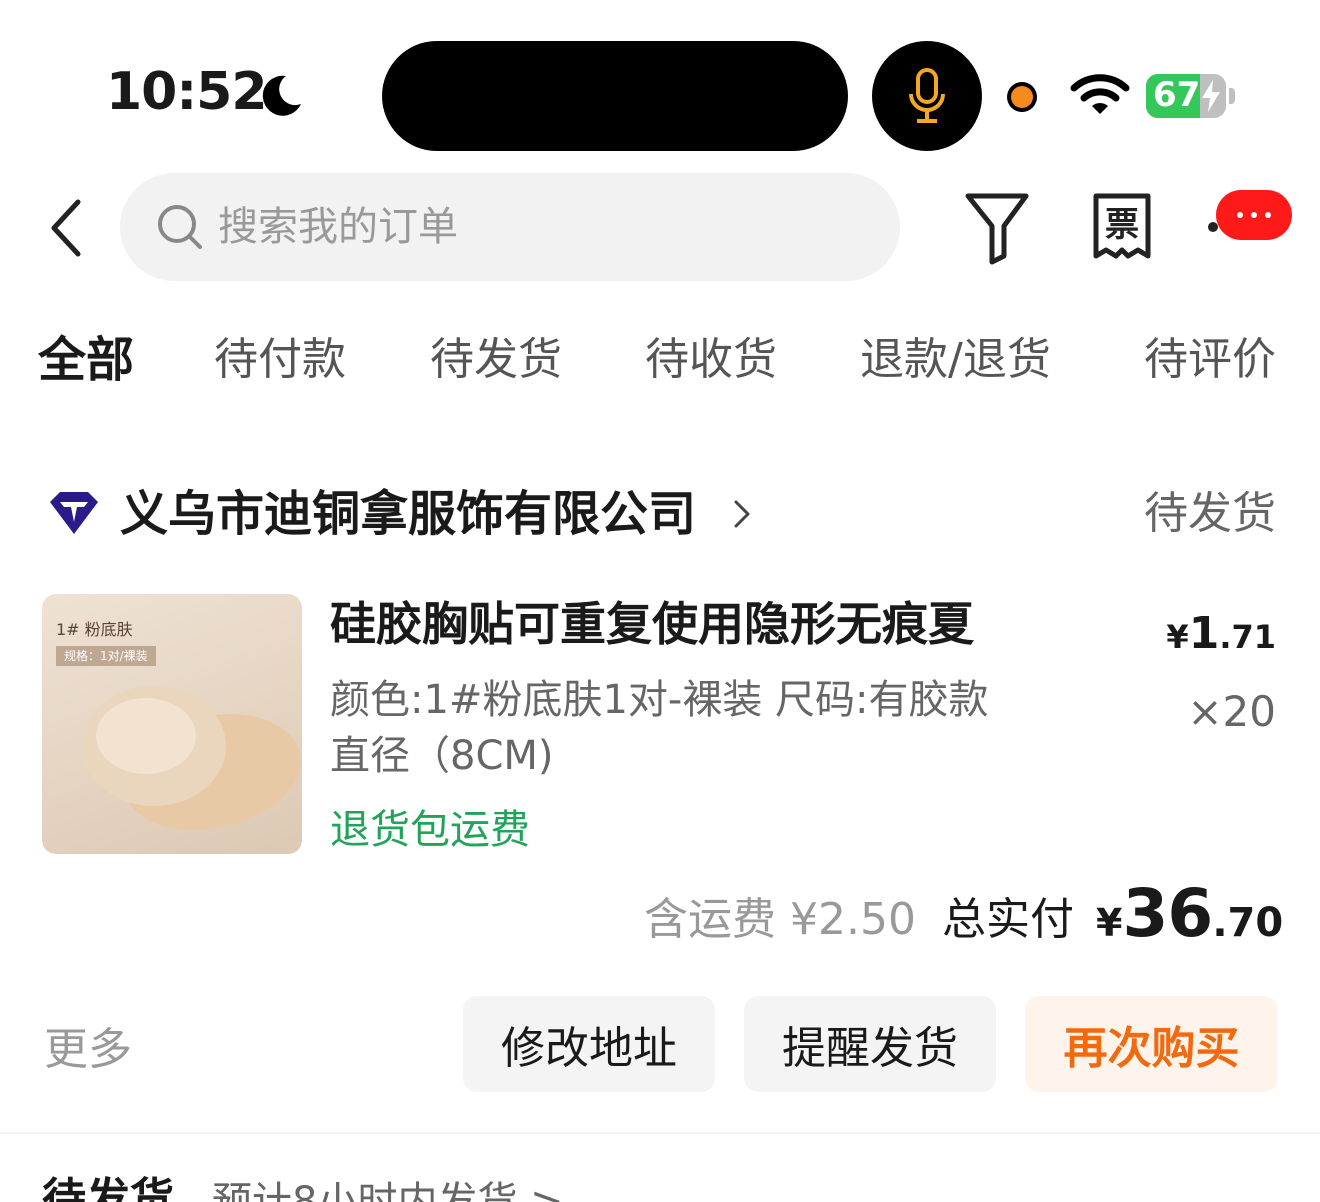 This screenshot has height=1202, width=1320. I want to click on search-placeholder: 搜索我的订单, so click(338, 227).